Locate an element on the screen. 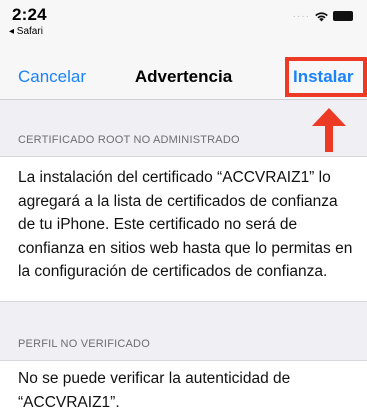  status-icons: ···· is located at coordinates (323, 16).